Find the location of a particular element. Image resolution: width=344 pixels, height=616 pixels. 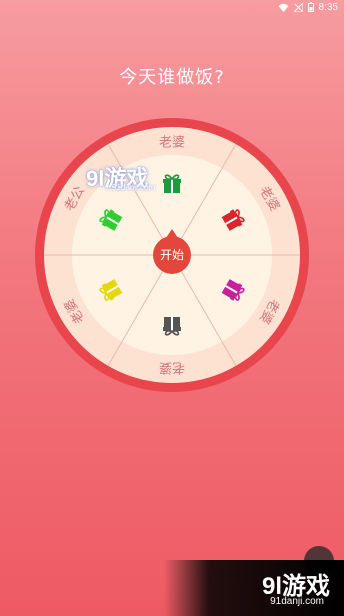

watermark-top: 9l游戏 91danji.com is located at coordinates (136, 178).